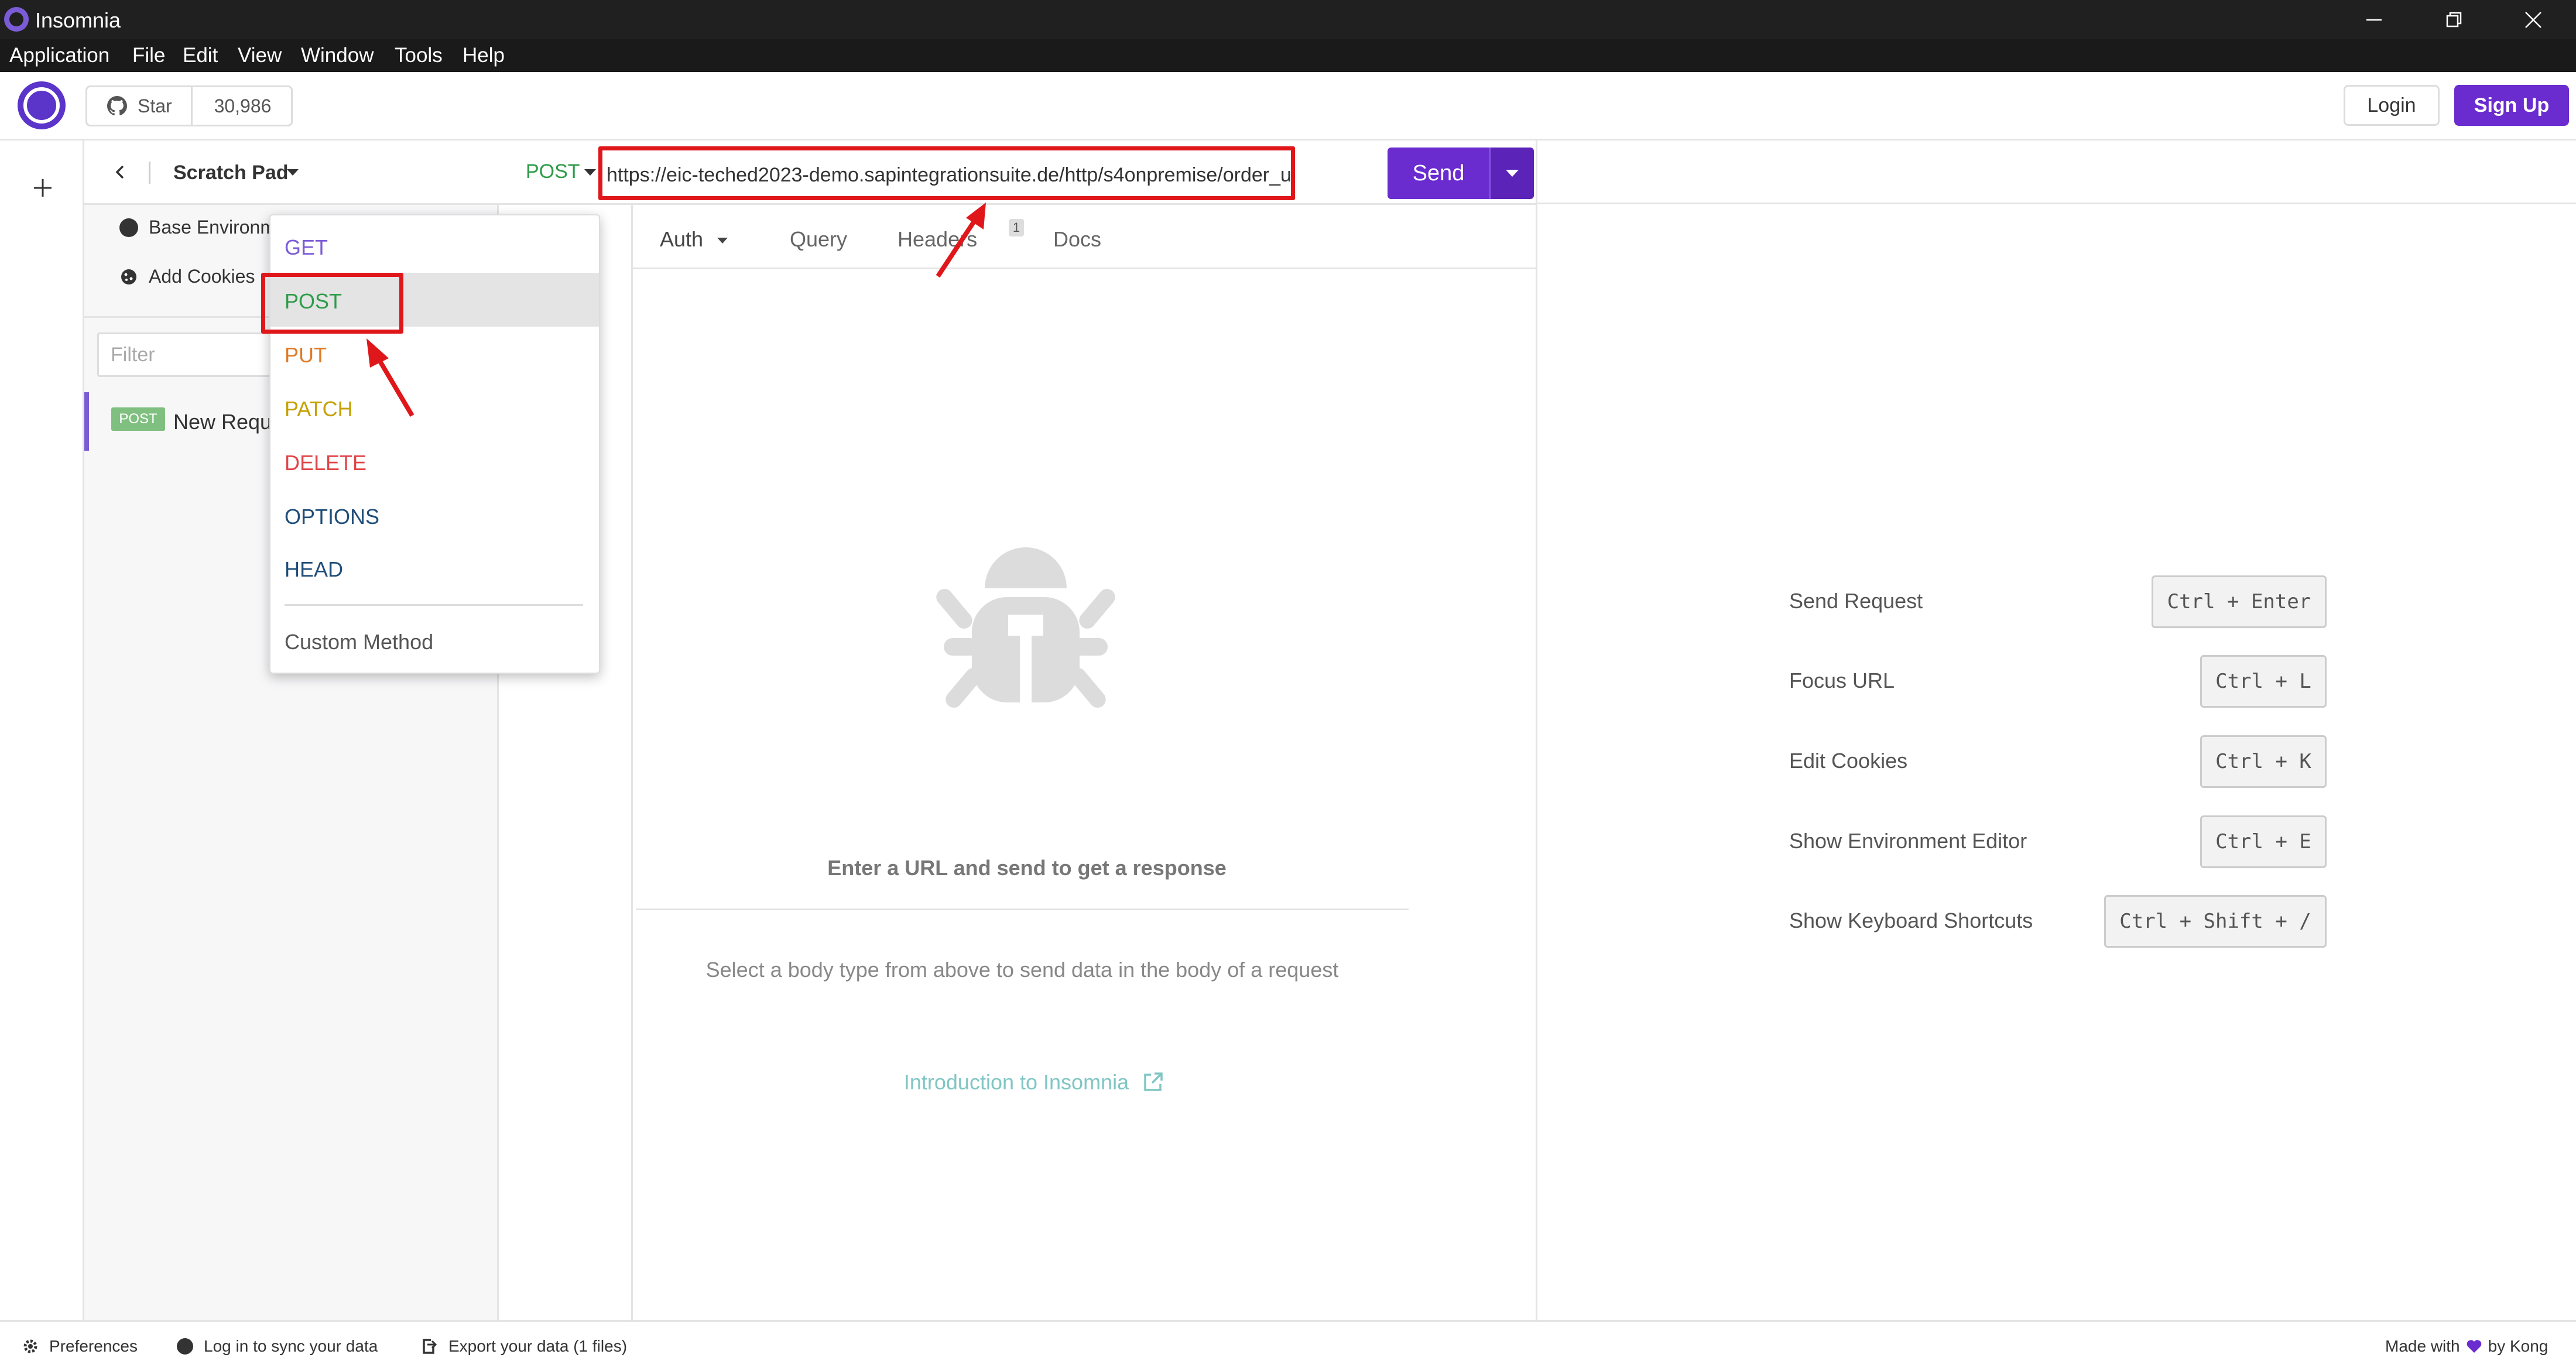  What do you see at coordinates (200, 55) in the screenshot?
I see `menu-edit: Edit` at bounding box center [200, 55].